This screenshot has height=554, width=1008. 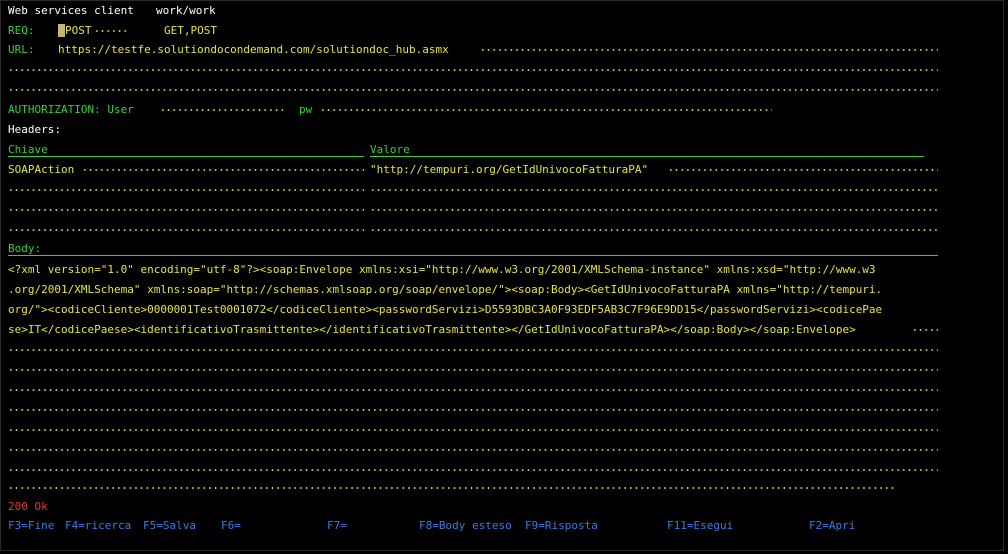 I want to click on text-cursor, so click(x=61, y=30).